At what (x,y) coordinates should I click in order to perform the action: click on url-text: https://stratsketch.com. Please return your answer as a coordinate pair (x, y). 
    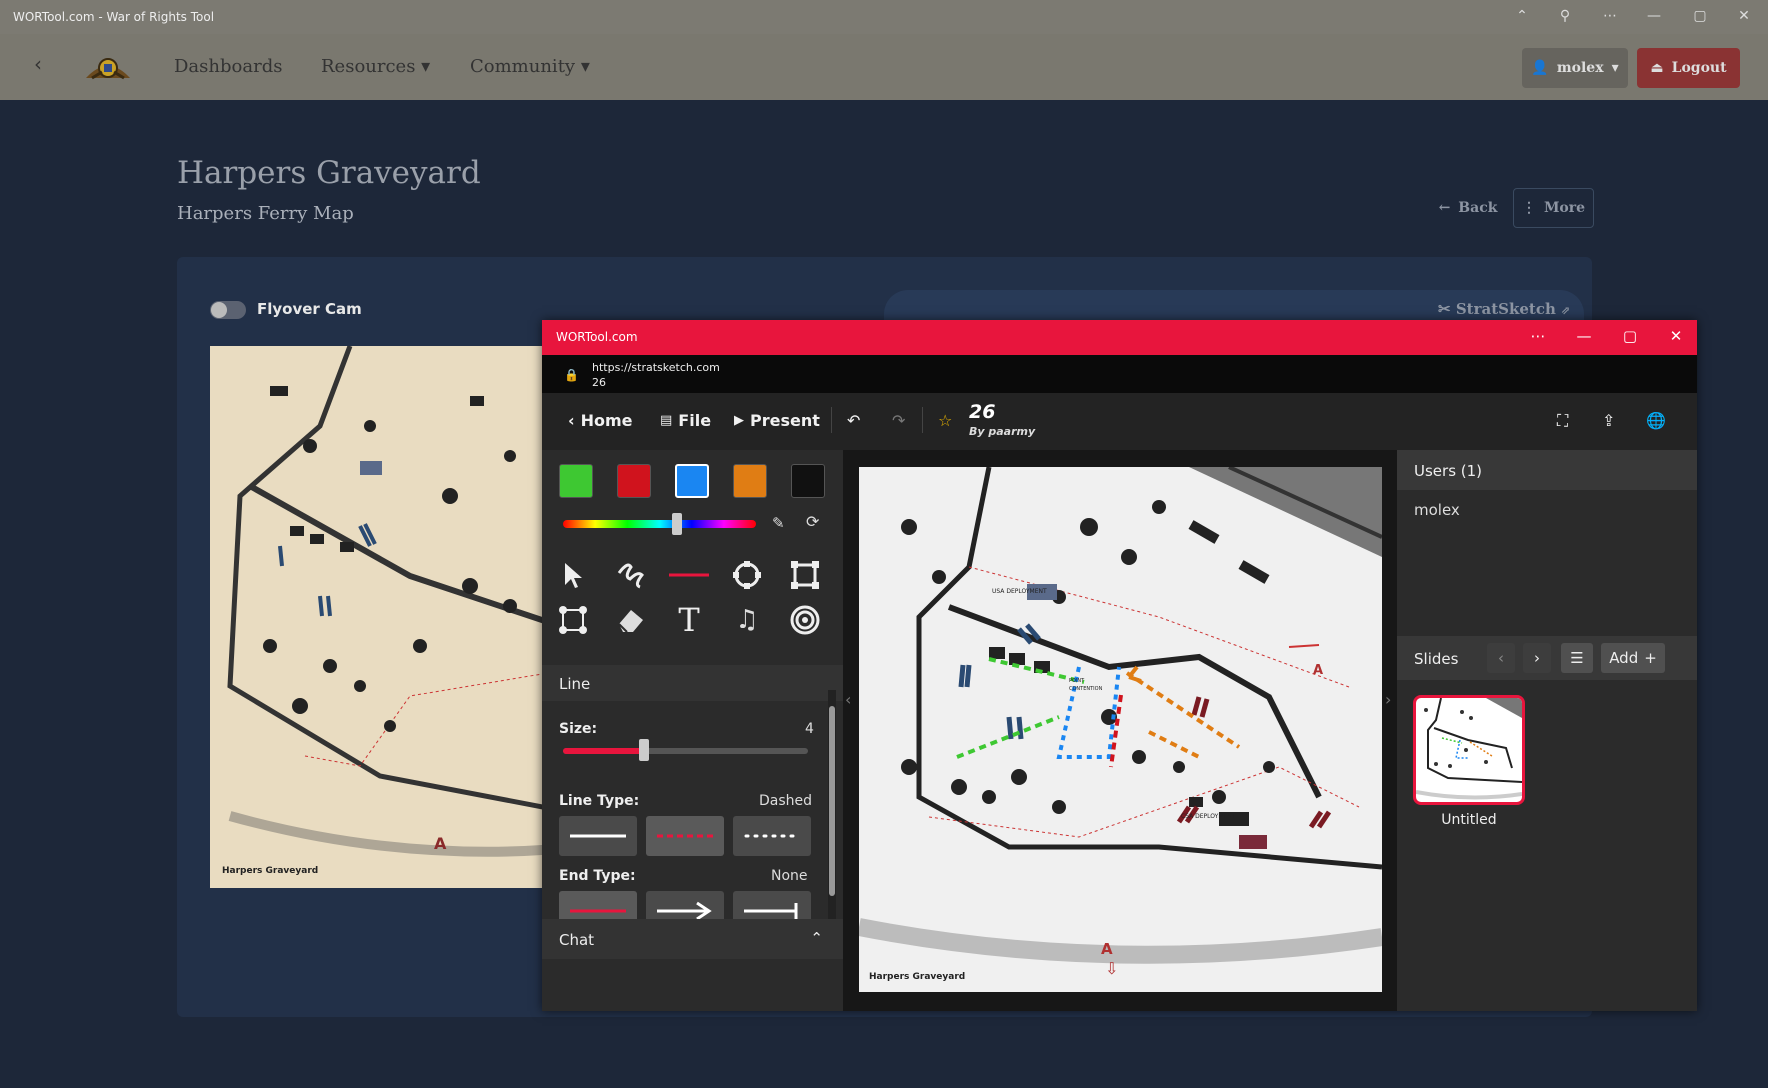
    Looking at the image, I should click on (656, 367).